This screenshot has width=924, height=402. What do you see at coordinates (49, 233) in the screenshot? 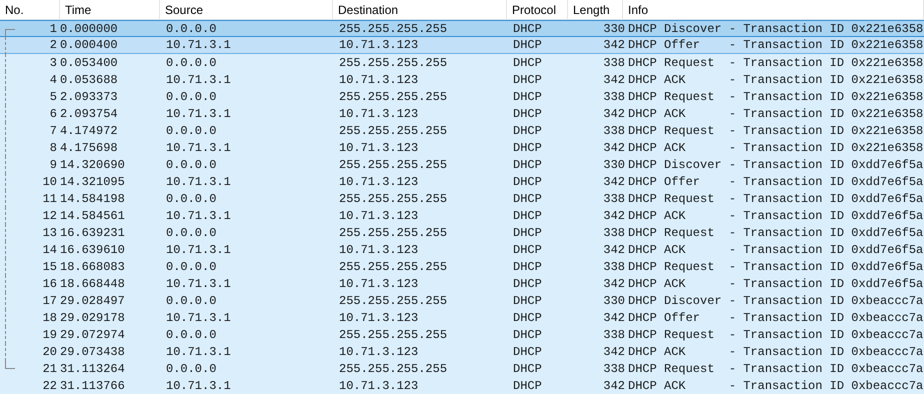
I see `packet-number: 13` at bounding box center [49, 233].